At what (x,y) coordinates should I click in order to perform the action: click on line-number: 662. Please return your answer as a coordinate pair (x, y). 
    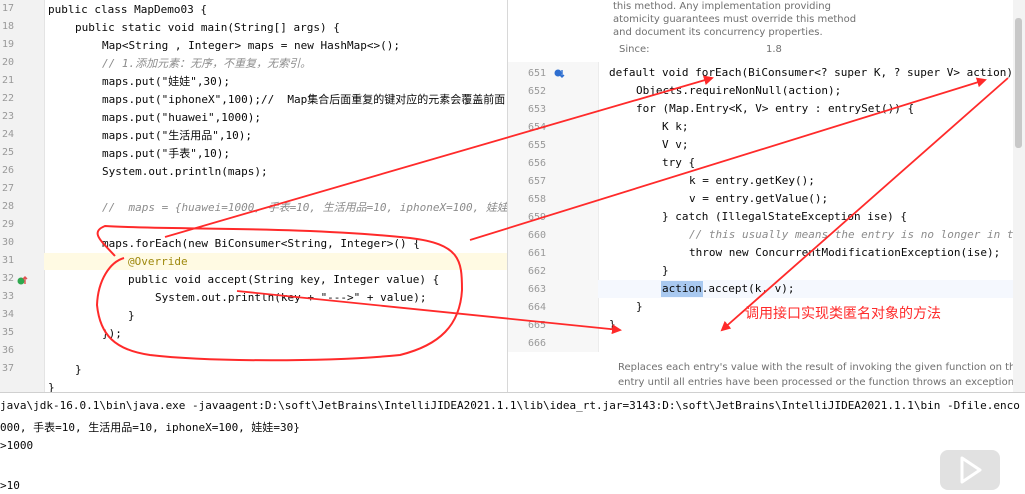
    Looking at the image, I should click on (536, 271).